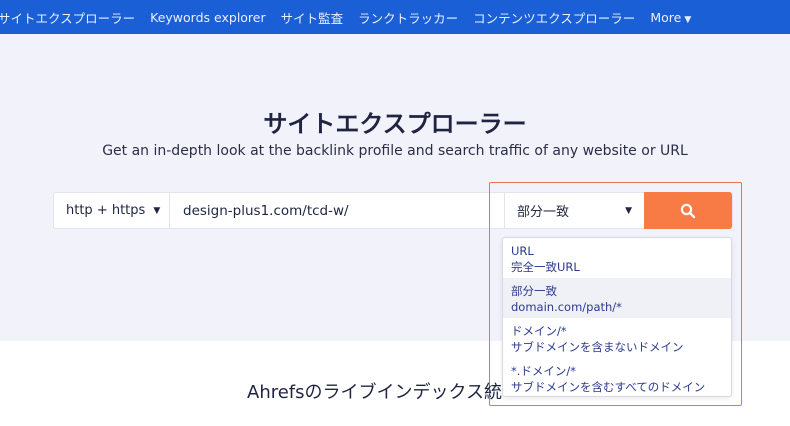 This screenshot has width=790, height=426. I want to click on nav-content-explorer: コンテンツエクスプローラー, so click(554, 17).